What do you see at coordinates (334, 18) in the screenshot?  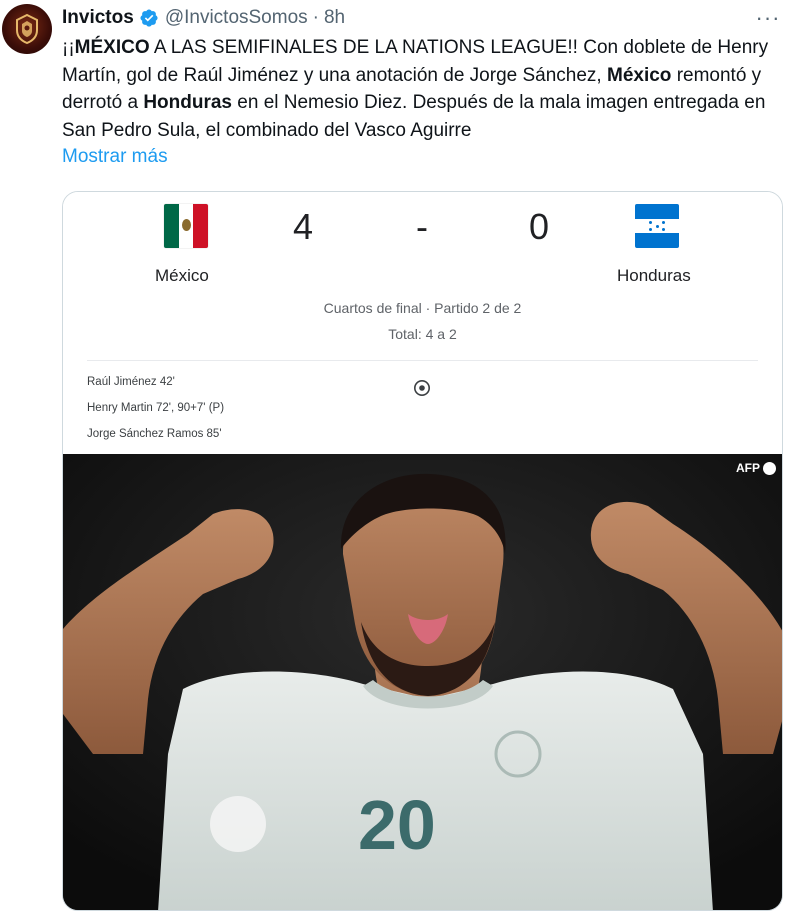 I see `tweet-timestamp: 8h` at bounding box center [334, 18].